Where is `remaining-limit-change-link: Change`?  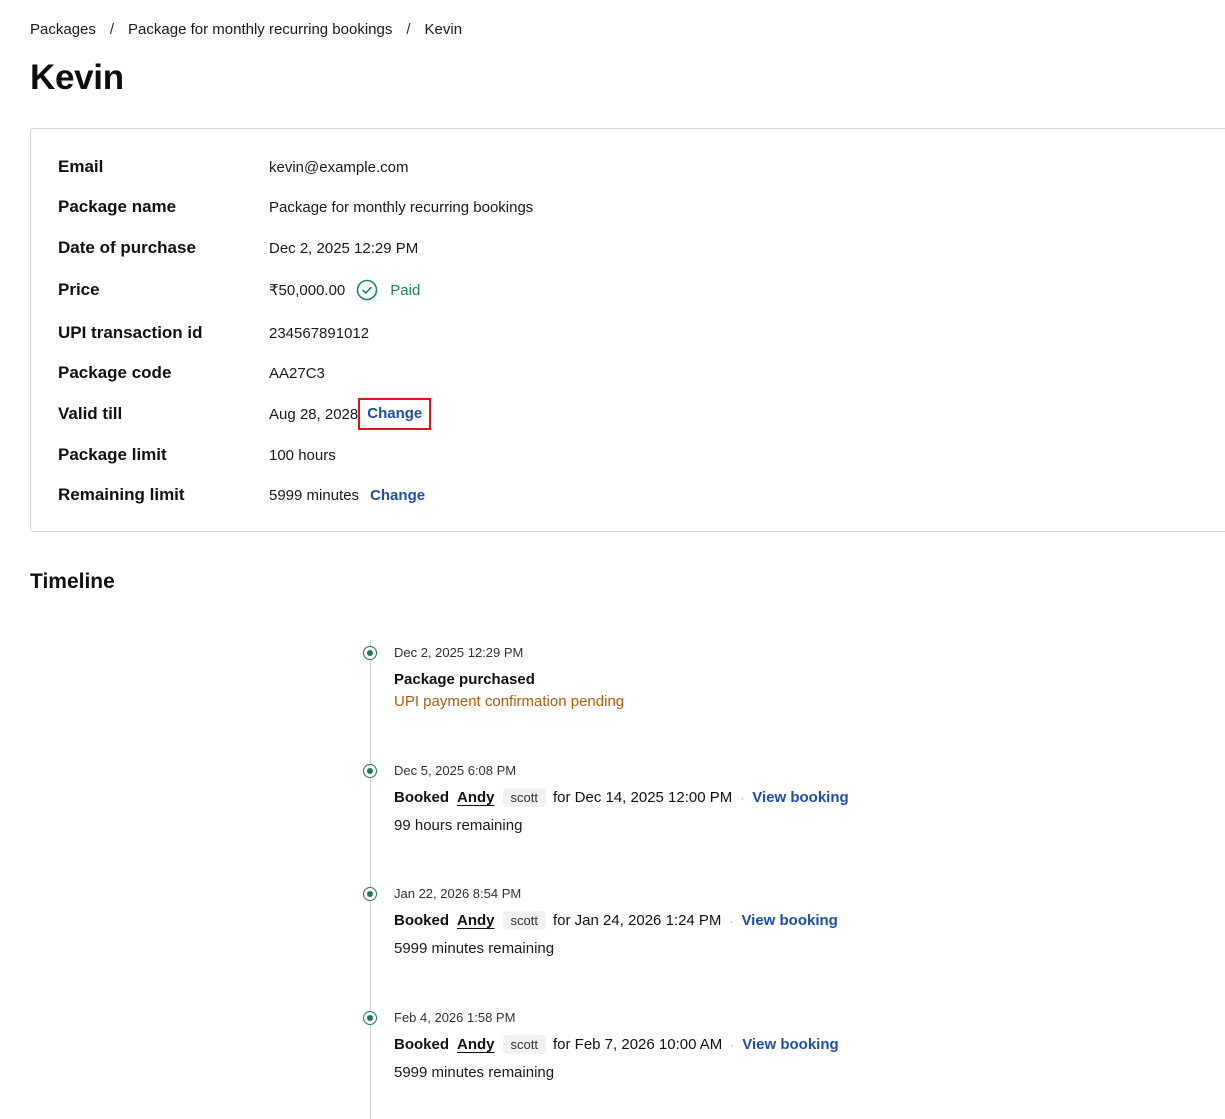 remaining-limit-change-link: Change is located at coordinates (397, 495).